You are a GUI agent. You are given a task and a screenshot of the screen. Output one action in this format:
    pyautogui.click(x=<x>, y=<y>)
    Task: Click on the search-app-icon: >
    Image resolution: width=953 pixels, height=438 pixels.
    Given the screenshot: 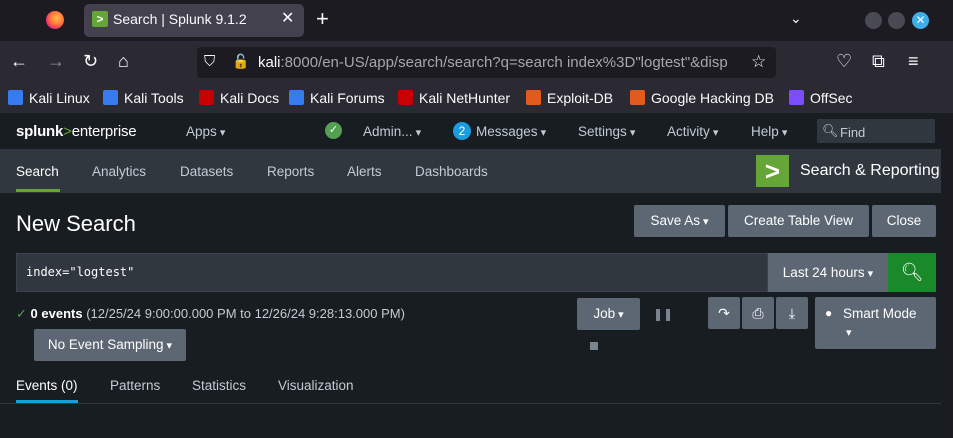 What is the action you would take?
    pyautogui.click(x=772, y=171)
    